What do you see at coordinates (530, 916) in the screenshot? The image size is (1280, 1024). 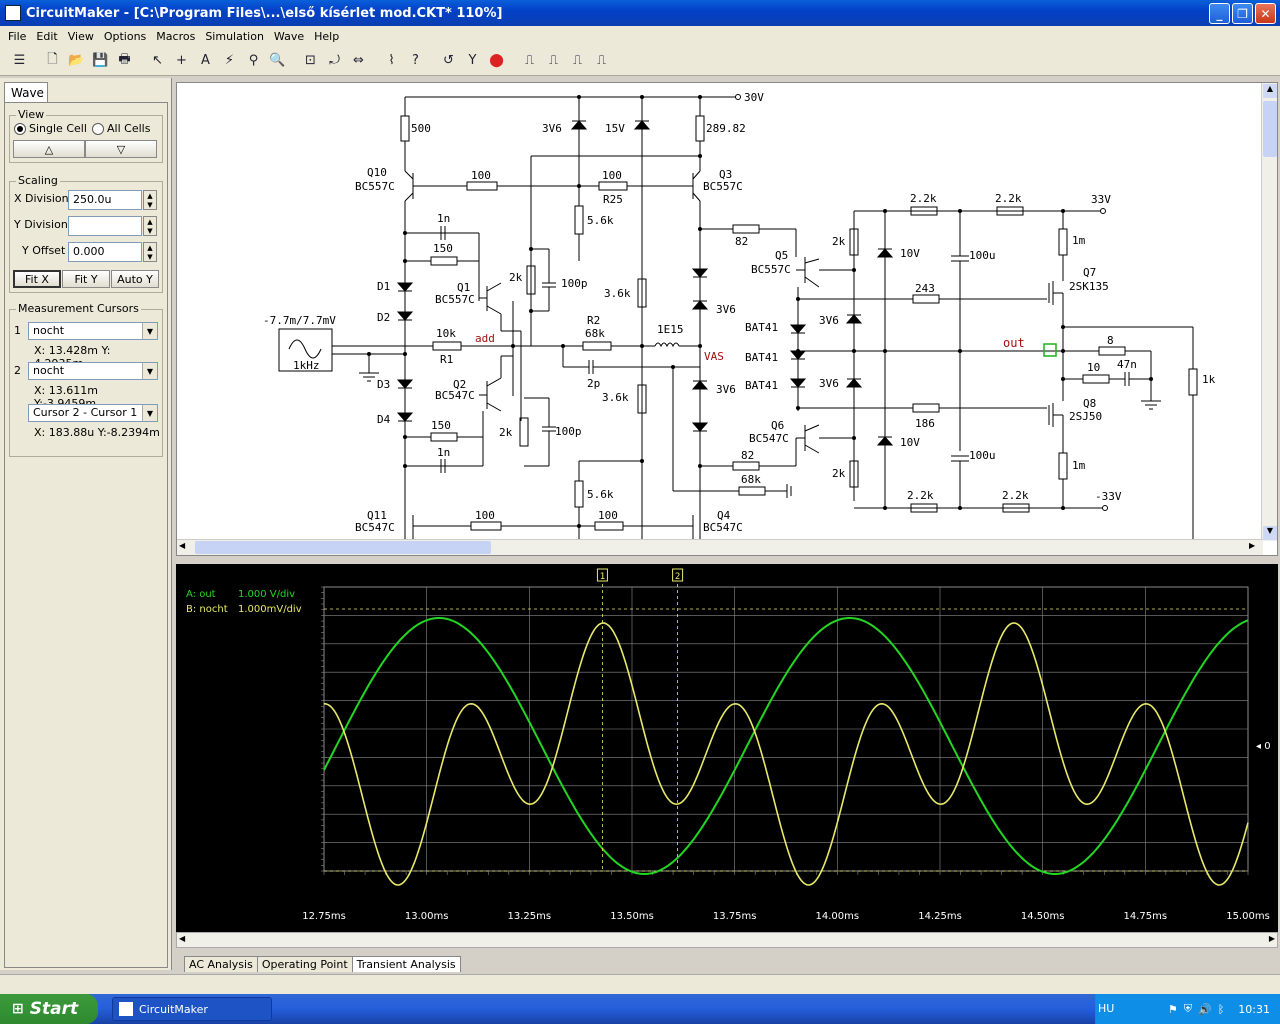 I see `x-tick-label: 13.25ms` at bounding box center [530, 916].